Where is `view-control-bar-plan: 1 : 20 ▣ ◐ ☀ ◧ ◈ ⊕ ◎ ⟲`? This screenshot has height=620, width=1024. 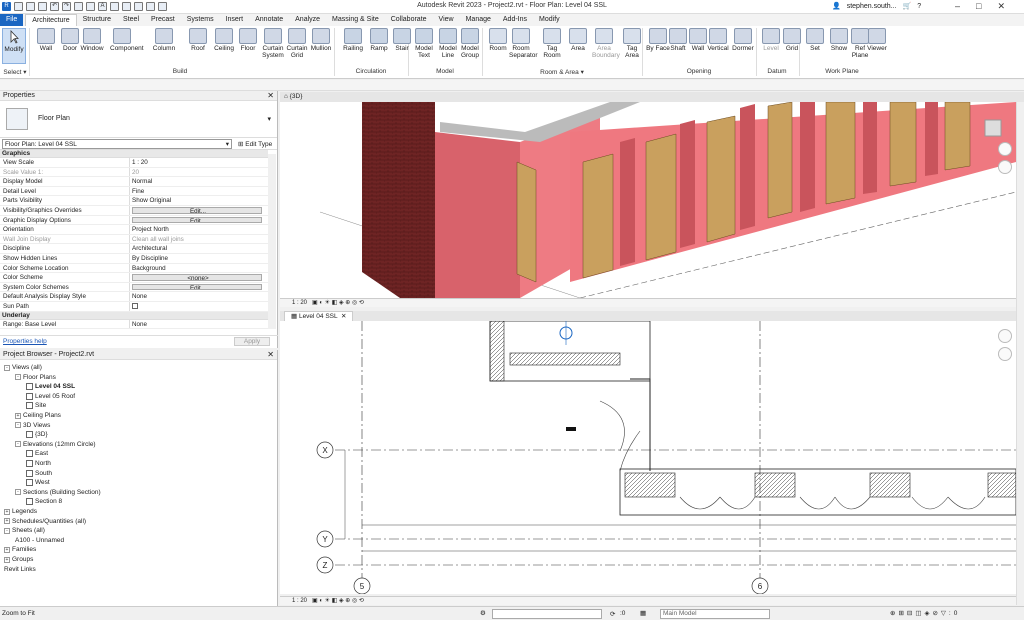 view-control-bar-plan: 1 : 20 ▣ ◐ ☀ ◧ ◈ ⊕ ◎ ⟲ is located at coordinates (648, 600).